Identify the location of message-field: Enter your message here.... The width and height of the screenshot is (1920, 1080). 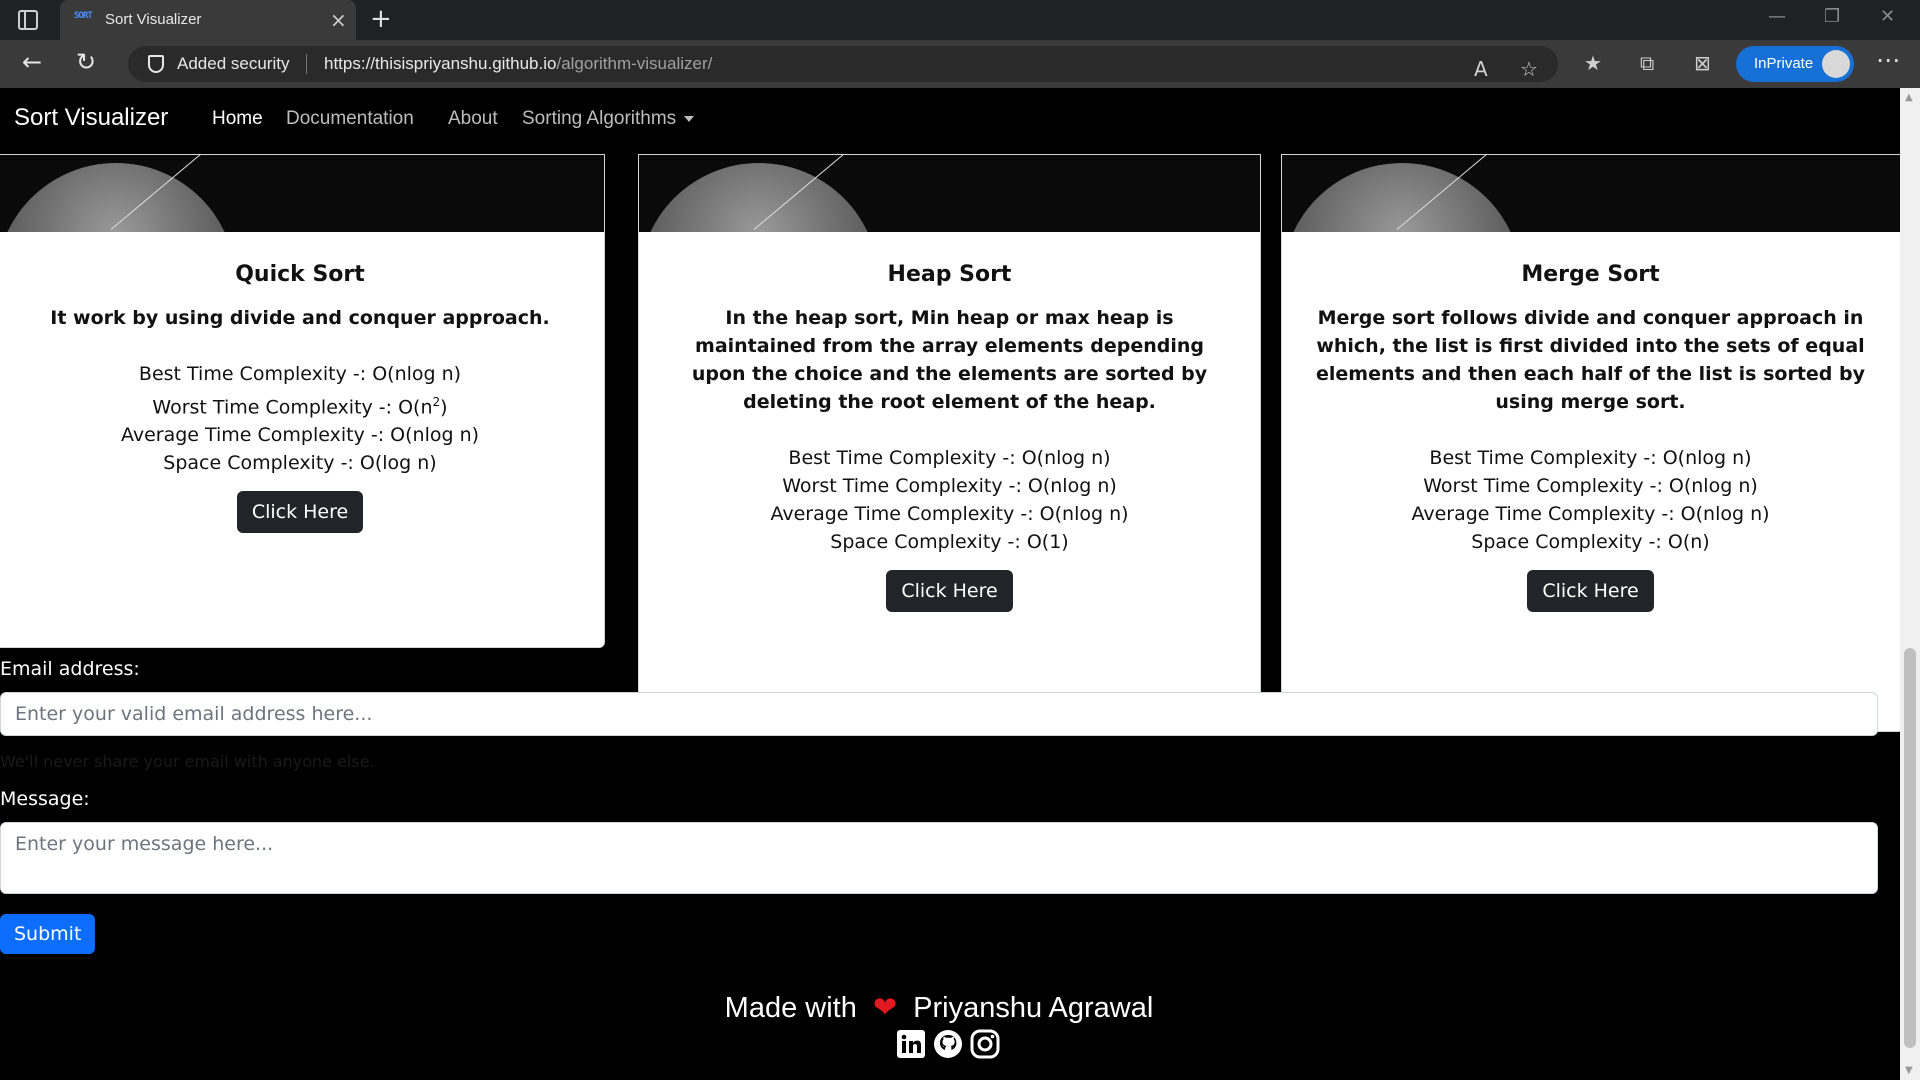
(939, 858).